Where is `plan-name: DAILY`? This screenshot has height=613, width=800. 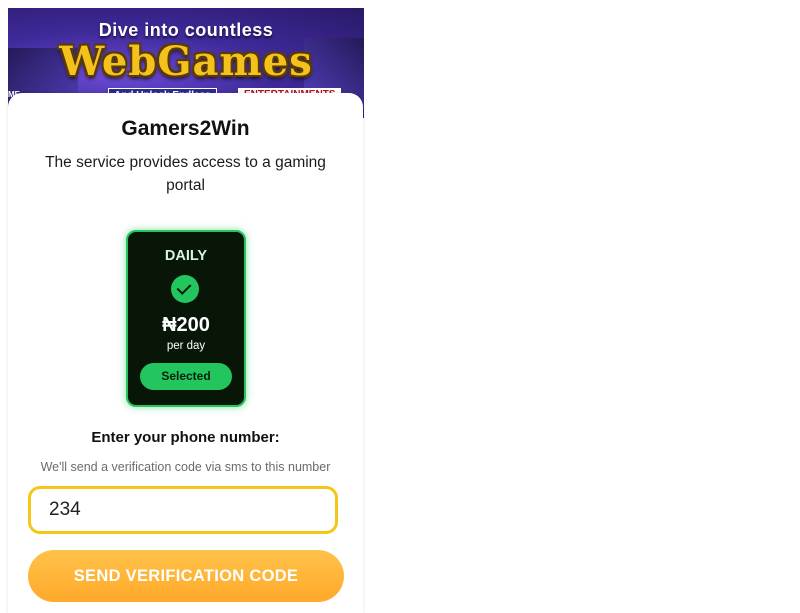
plan-name: DAILY is located at coordinates (186, 256).